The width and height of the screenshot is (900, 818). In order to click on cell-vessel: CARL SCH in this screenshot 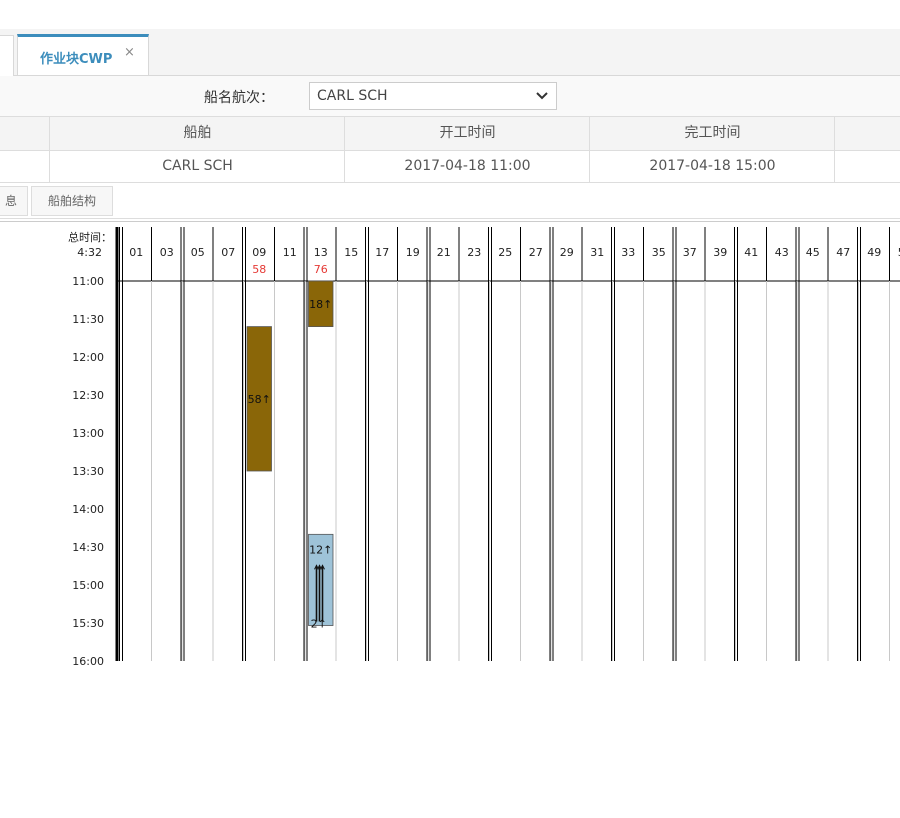, I will do `click(197, 166)`.